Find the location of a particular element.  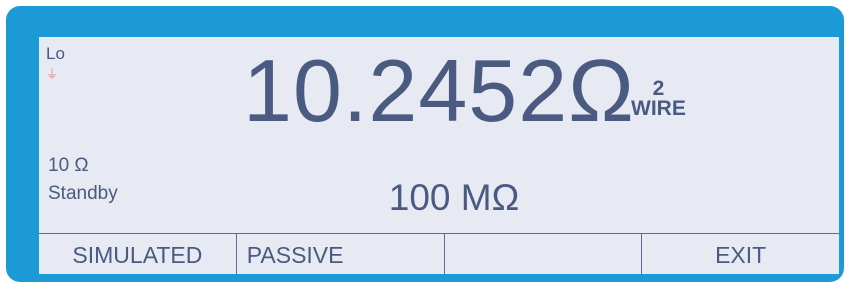

simulated-softkey: SIMULATED is located at coordinates (138, 254).